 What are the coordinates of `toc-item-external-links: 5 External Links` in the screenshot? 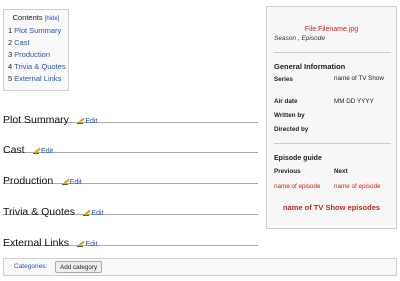 It's located at (36, 79).